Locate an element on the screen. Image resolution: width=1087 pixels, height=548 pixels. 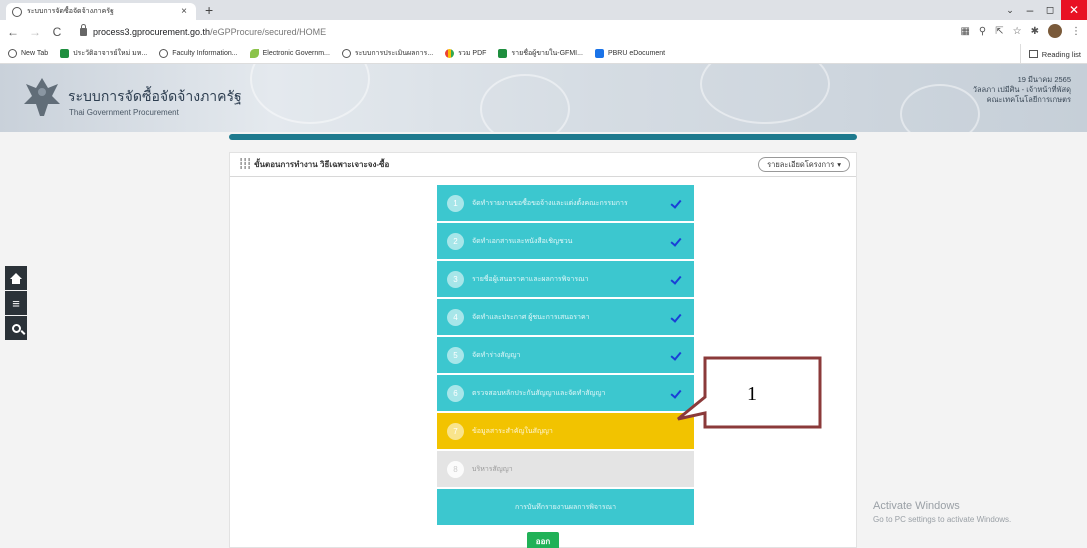
step-number: 3 is located at coordinates (455, 279).